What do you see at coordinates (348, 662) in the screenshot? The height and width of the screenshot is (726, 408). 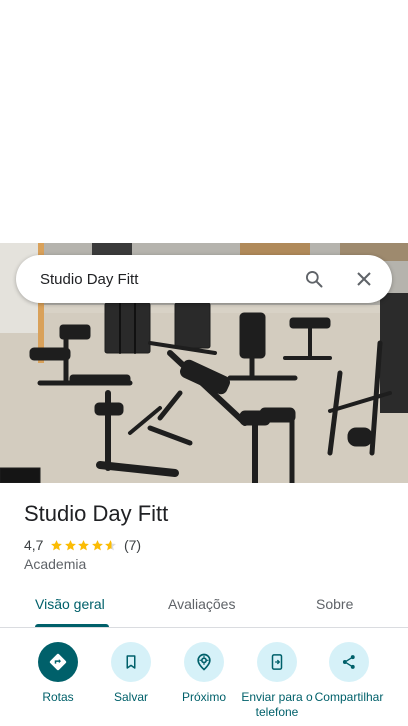 I see `share-icon` at bounding box center [348, 662].